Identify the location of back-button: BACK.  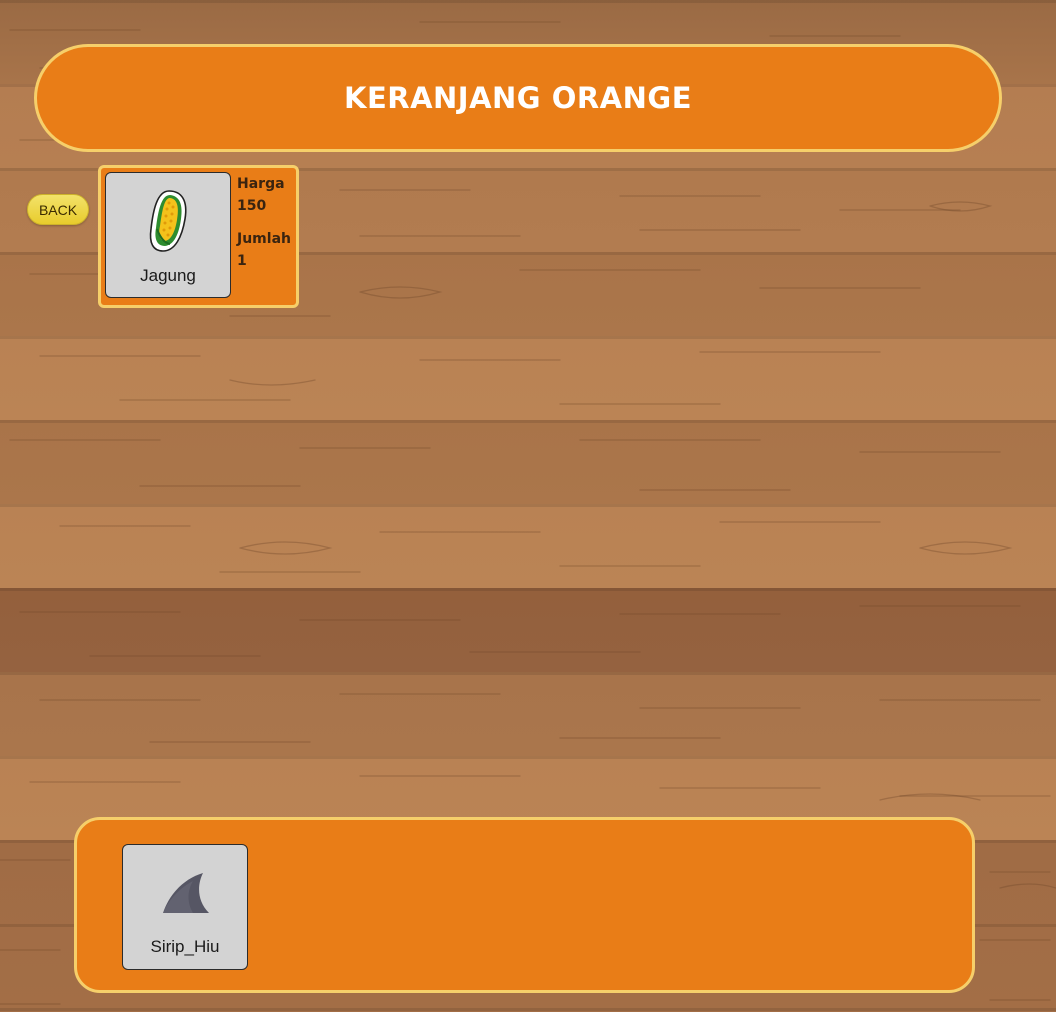
(58, 209).